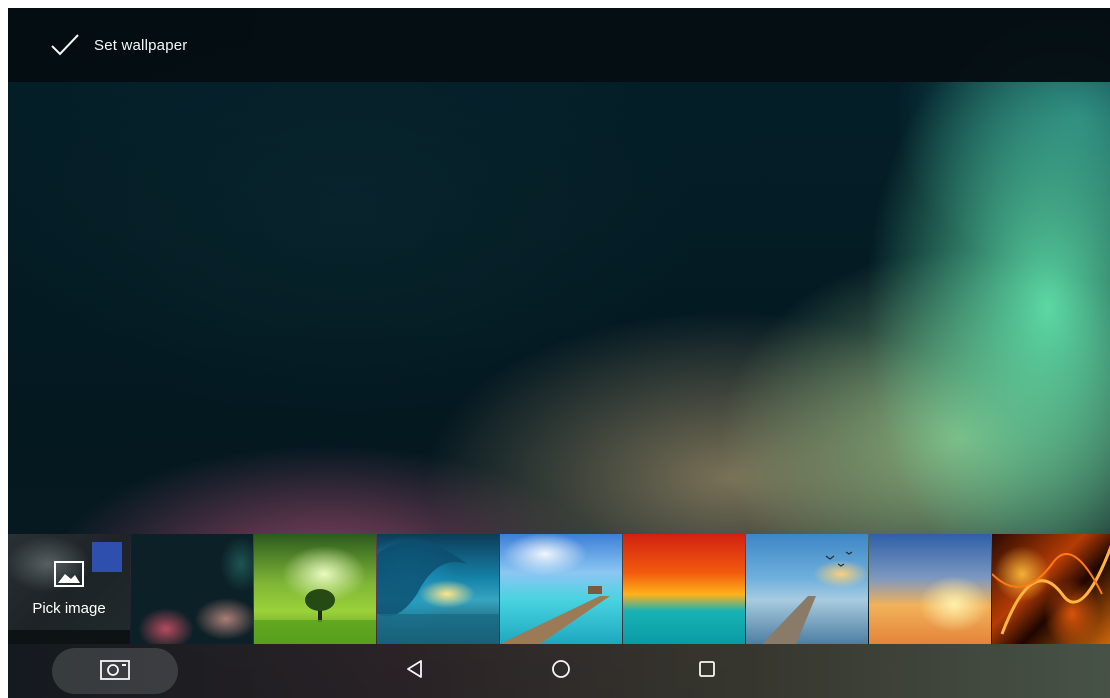 This screenshot has width=1110, height=698. I want to click on wallpaper-thumbnail-current, so click(192, 589).